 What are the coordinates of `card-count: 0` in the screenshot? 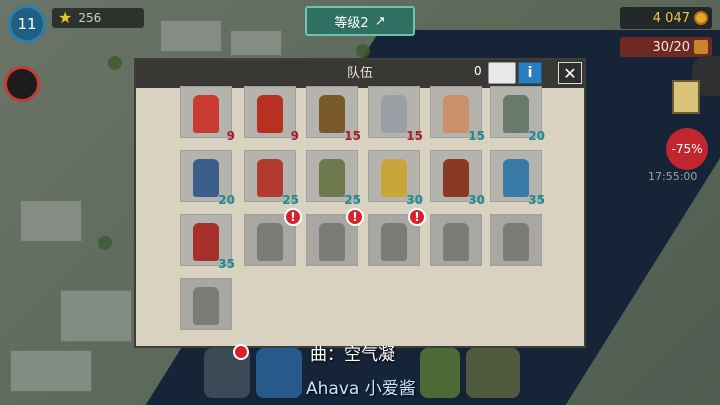 It's located at (478, 71).